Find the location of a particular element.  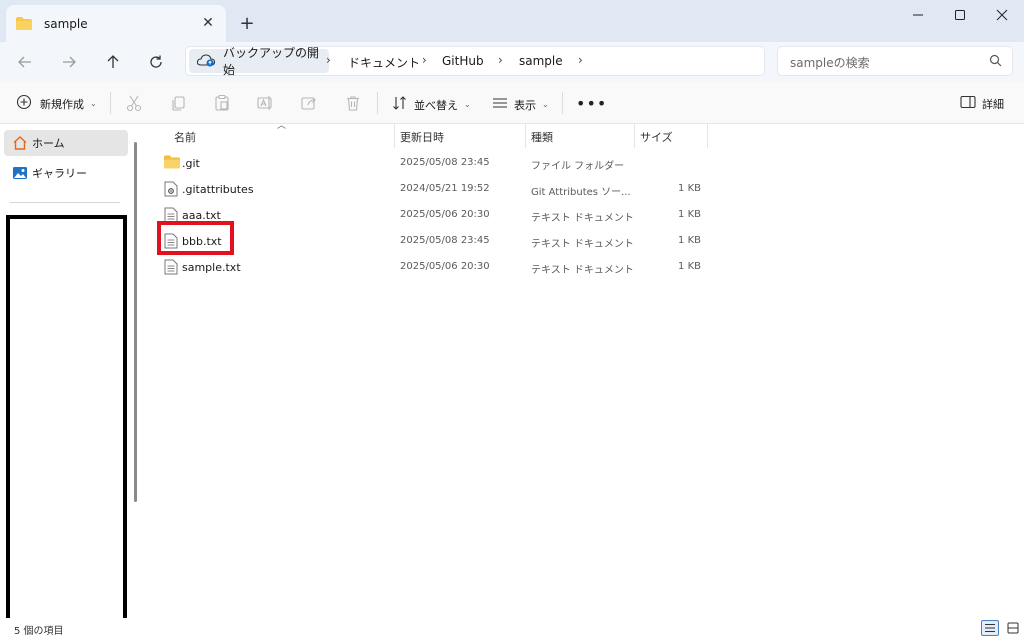

sort-icon is located at coordinates (400, 104).